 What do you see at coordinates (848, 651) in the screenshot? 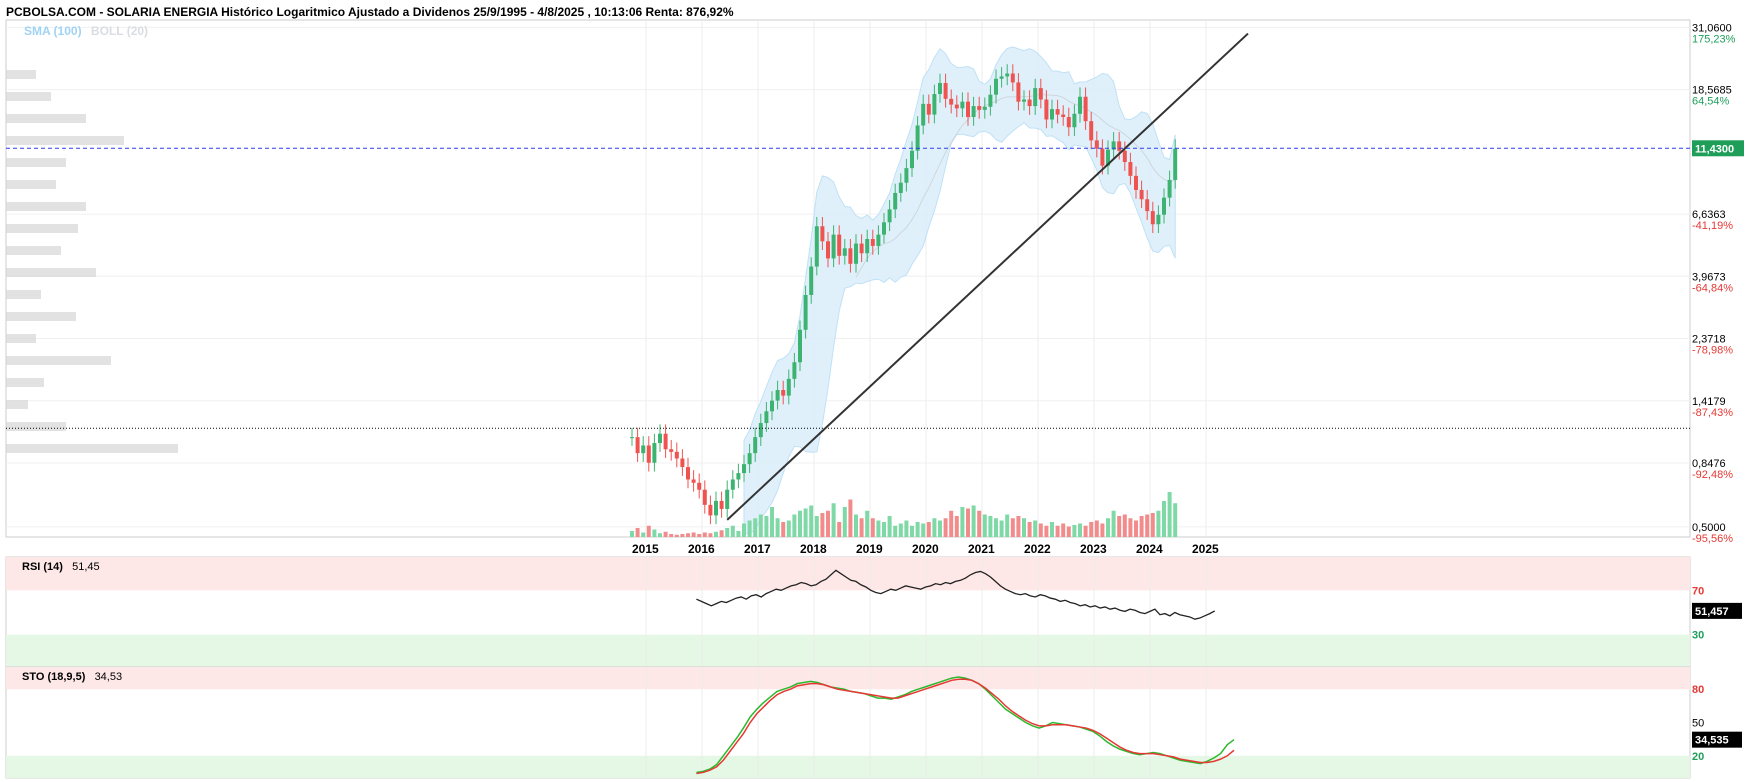
I see `rsi-oversold-zone` at bounding box center [848, 651].